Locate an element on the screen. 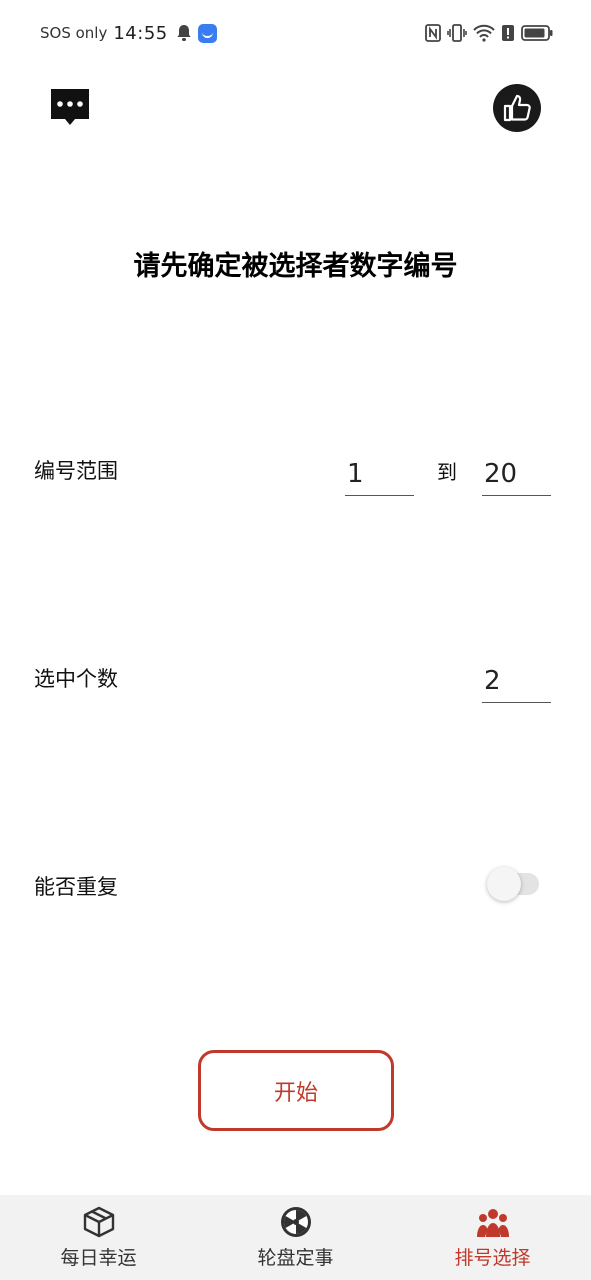 The height and width of the screenshot is (1280, 591). nav-item-number-pick: 排号选择 is located at coordinates (492, 1237).